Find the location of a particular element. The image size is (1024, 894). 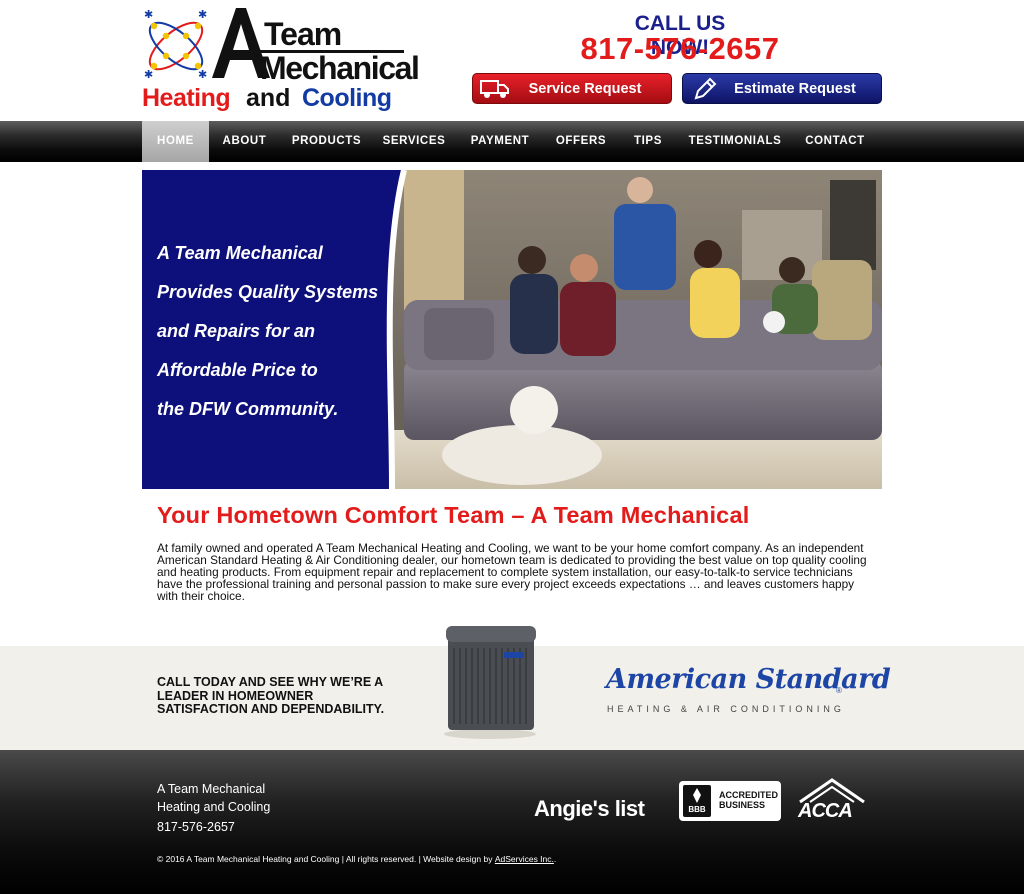

nav-tips: TIPS is located at coordinates (648, 141).